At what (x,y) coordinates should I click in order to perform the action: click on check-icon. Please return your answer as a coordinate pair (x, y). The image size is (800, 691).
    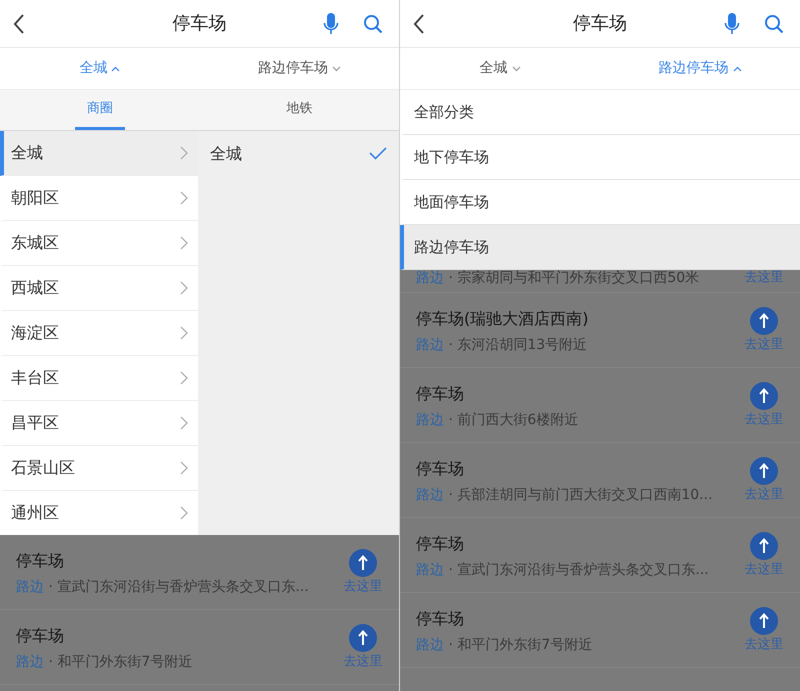
    Looking at the image, I should click on (378, 153).